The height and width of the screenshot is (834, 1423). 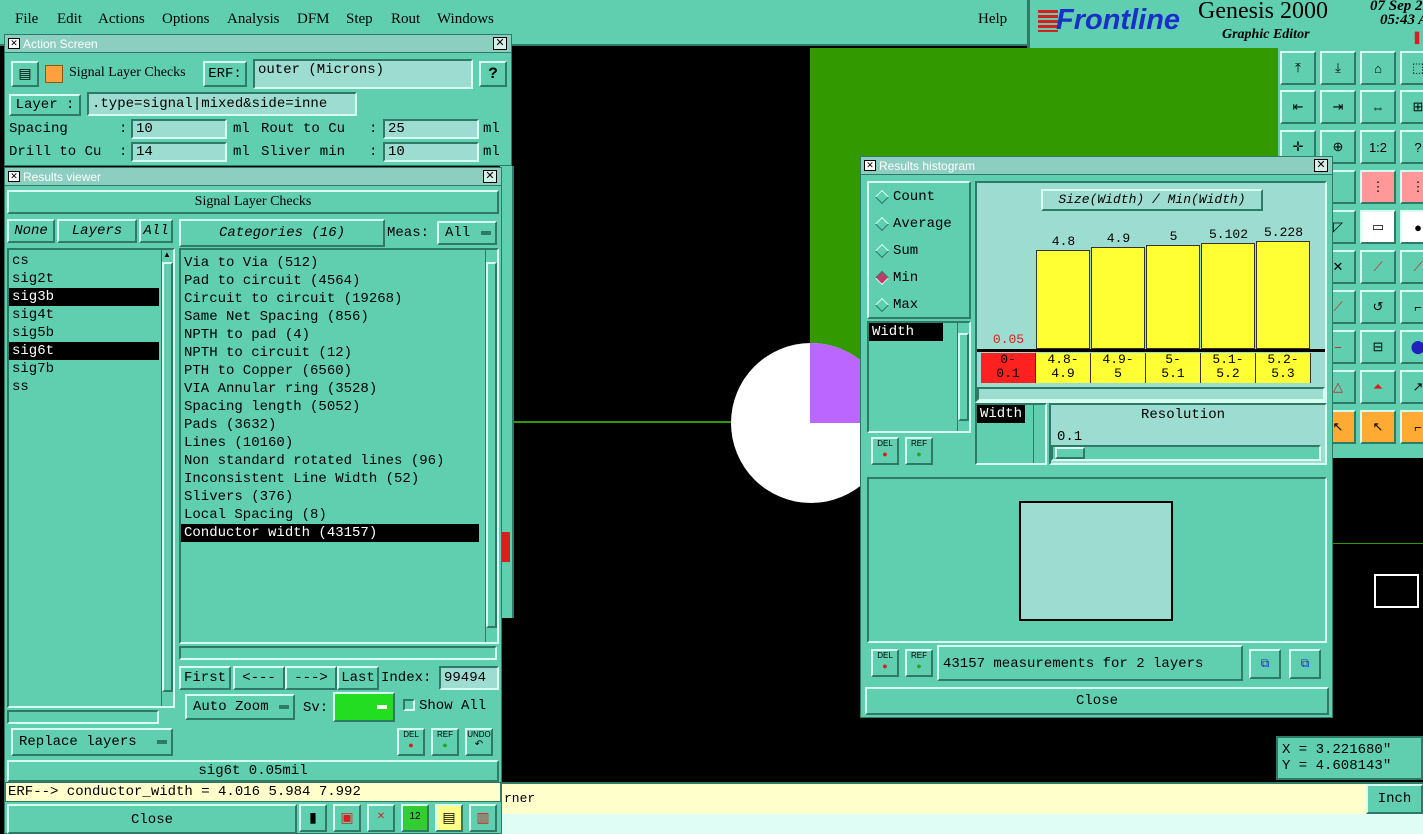 What do you see at coordinates (313, 818) in the screenshot?
I see `ruler-tool-icon: ▮` at bounding box center [313, 818].